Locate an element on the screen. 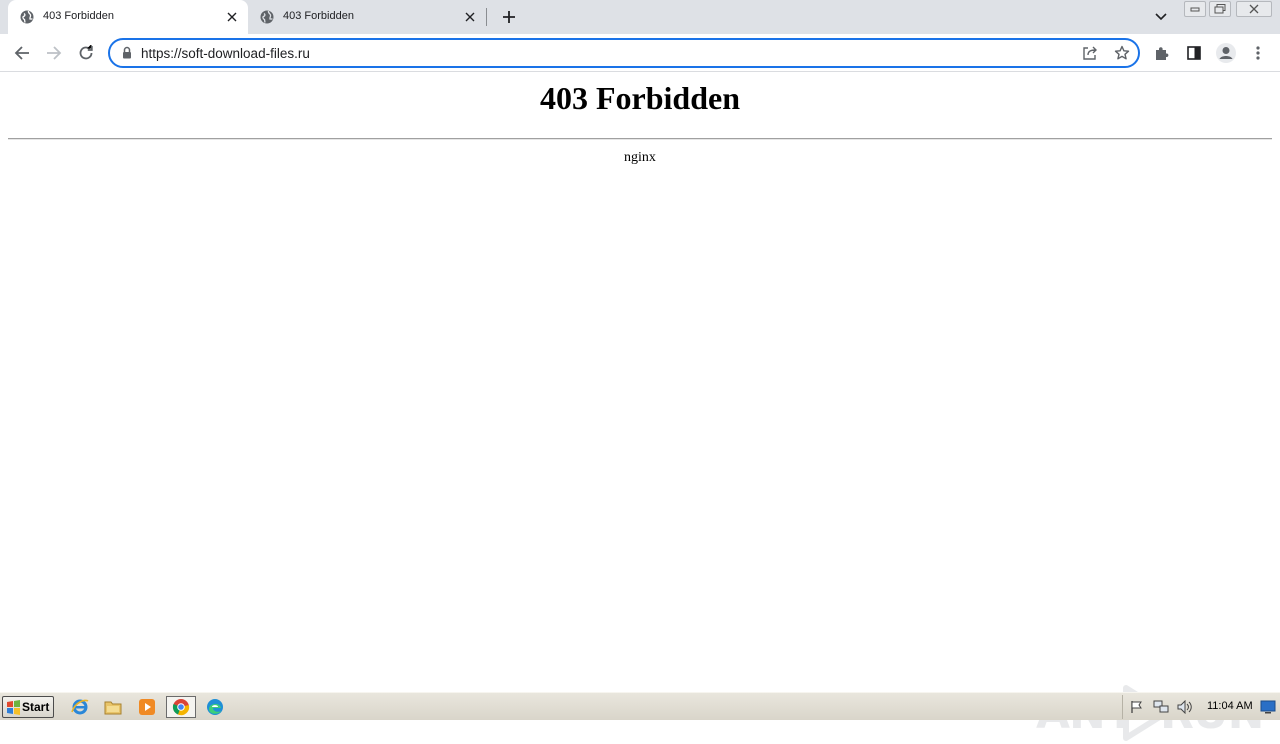 Image resolution: width=1280 pixels, height=744 pixels. clock: 11:04 AM is located at coordinates (1230, 706).